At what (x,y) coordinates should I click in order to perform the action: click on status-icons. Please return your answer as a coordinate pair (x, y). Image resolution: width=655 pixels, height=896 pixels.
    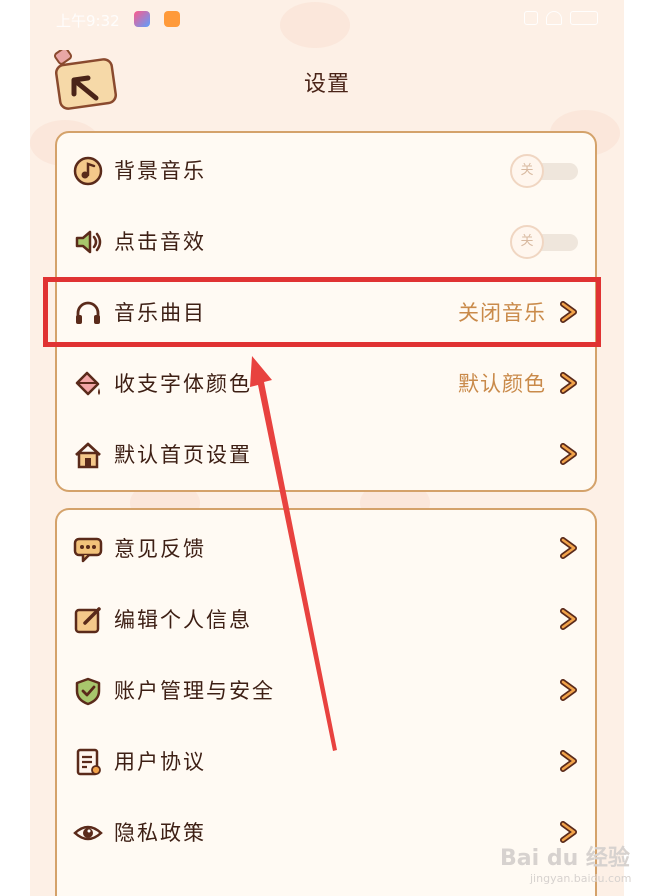
    Looking at the image, I should click on (561, 18).